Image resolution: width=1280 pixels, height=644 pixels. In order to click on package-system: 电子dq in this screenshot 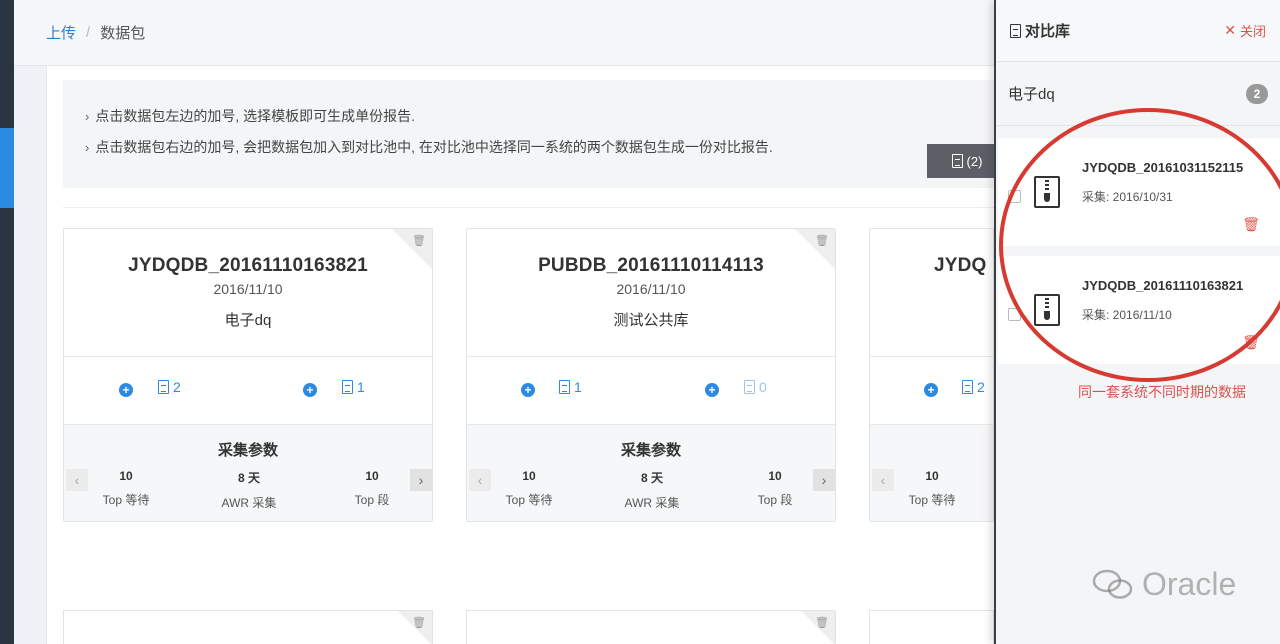, I will do `click(248, 320)`.